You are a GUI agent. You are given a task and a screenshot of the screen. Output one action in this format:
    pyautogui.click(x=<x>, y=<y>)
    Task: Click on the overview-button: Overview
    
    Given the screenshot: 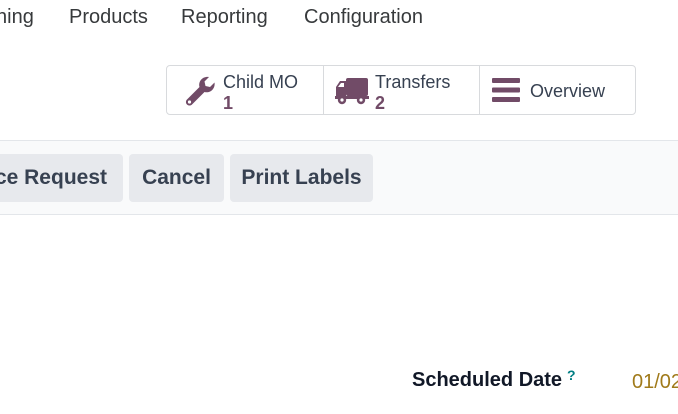 What is the action you would take?
    pyautogui.click(x=557, y=90)
    